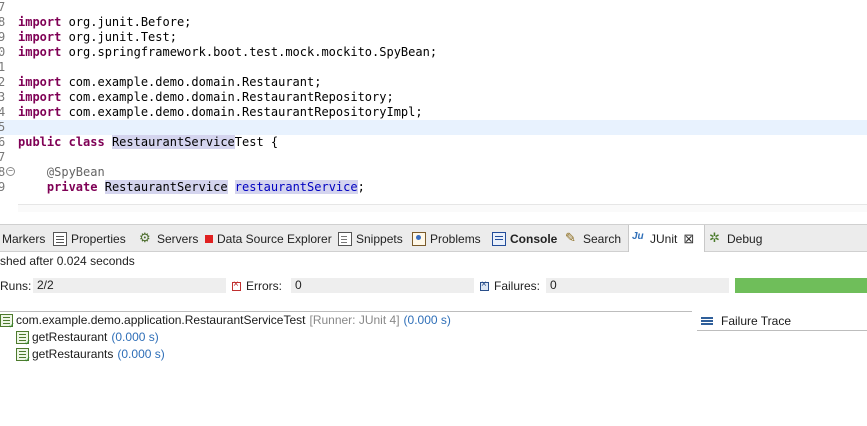 This screenshot has height=426, width=867. What do you see at coordinates (419, 238) in the screenshot?
I see `problems-icon` at bounding box center [419, 238].